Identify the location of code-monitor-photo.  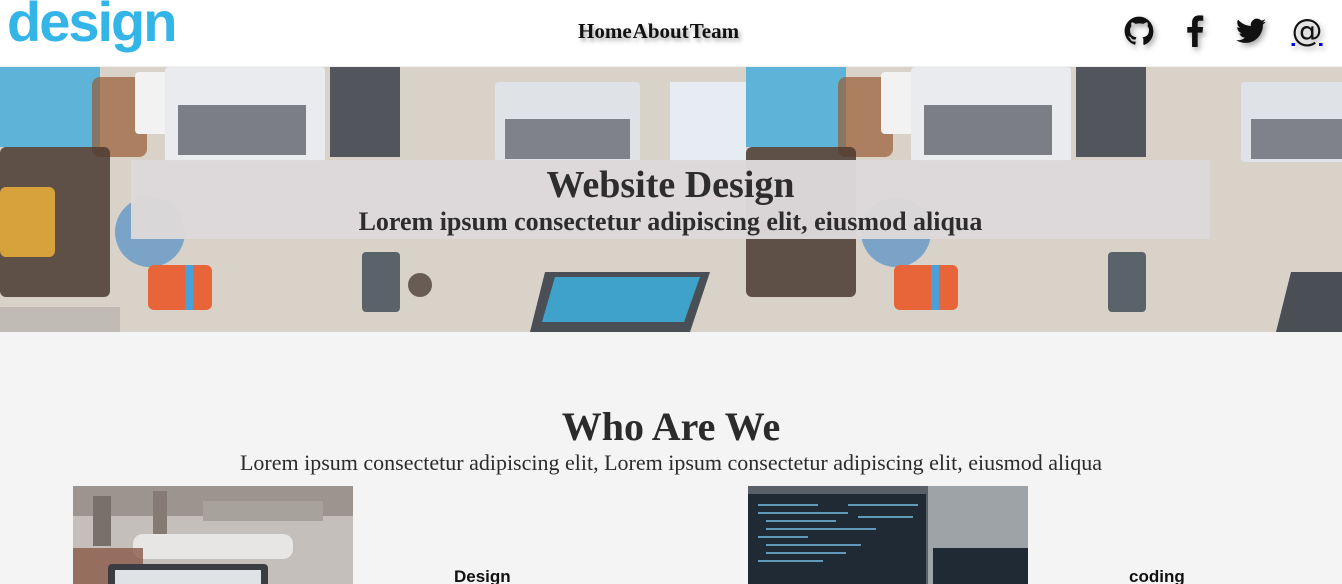
(888, 535).